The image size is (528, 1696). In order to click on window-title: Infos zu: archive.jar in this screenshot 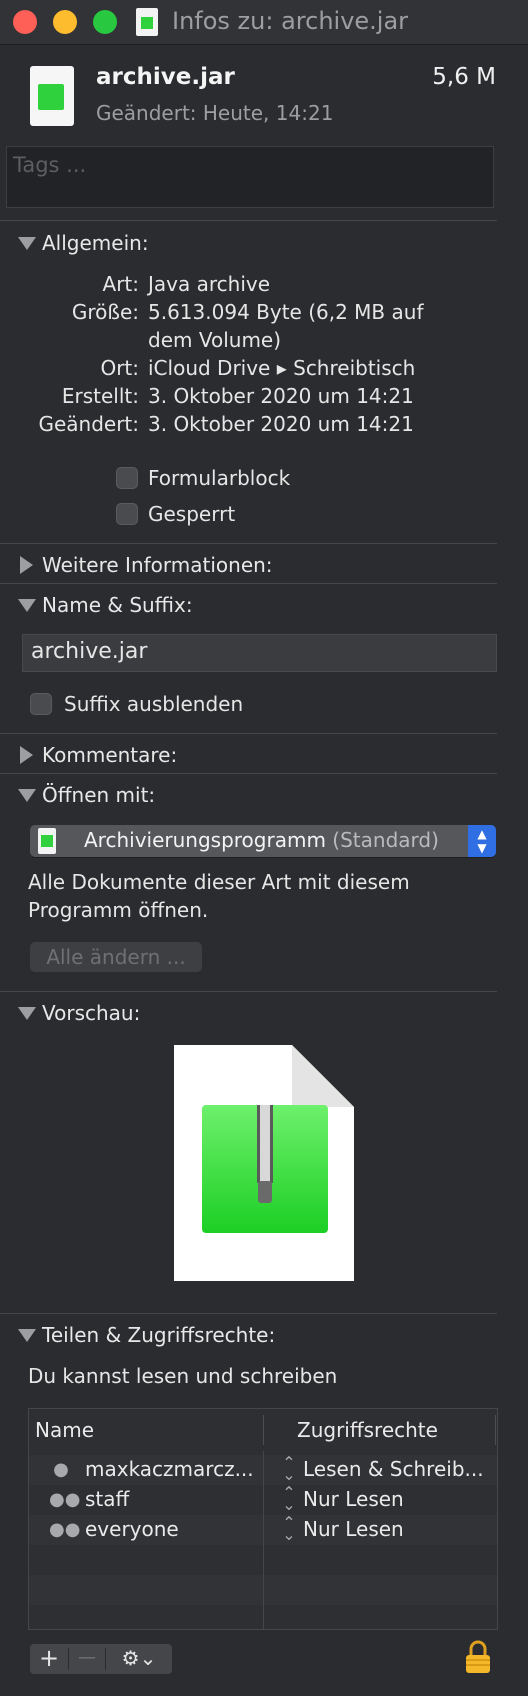, I will do `click(290, 21)`.